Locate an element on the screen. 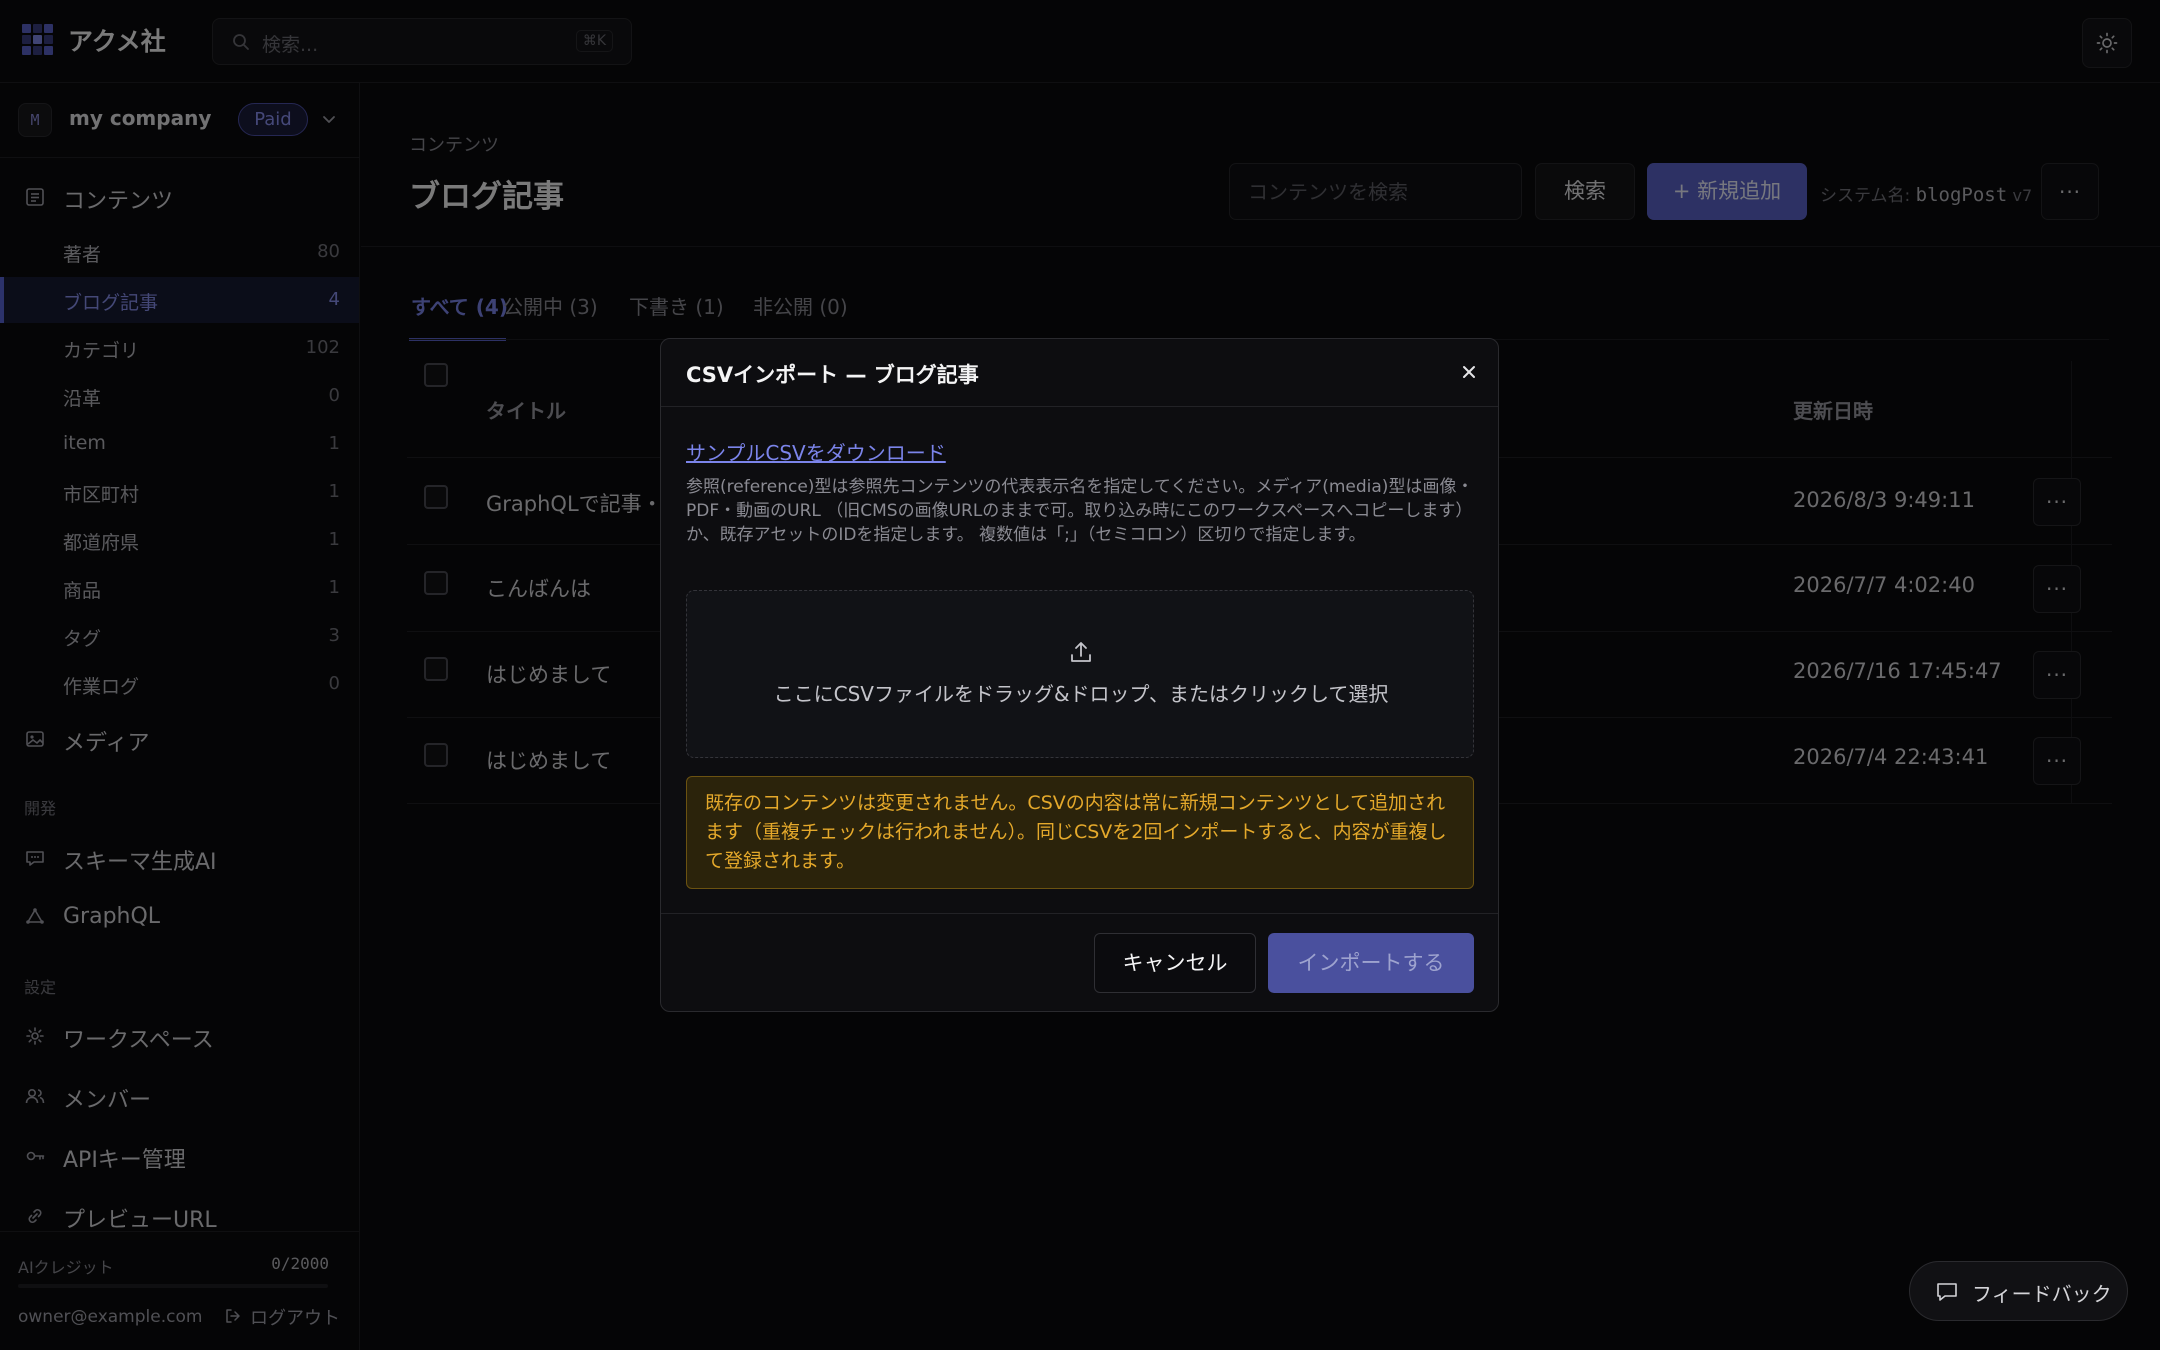 This screenshot has width=2160, height=1350. feedback-button: フィードバック is located at coordinates (2018, 1291).